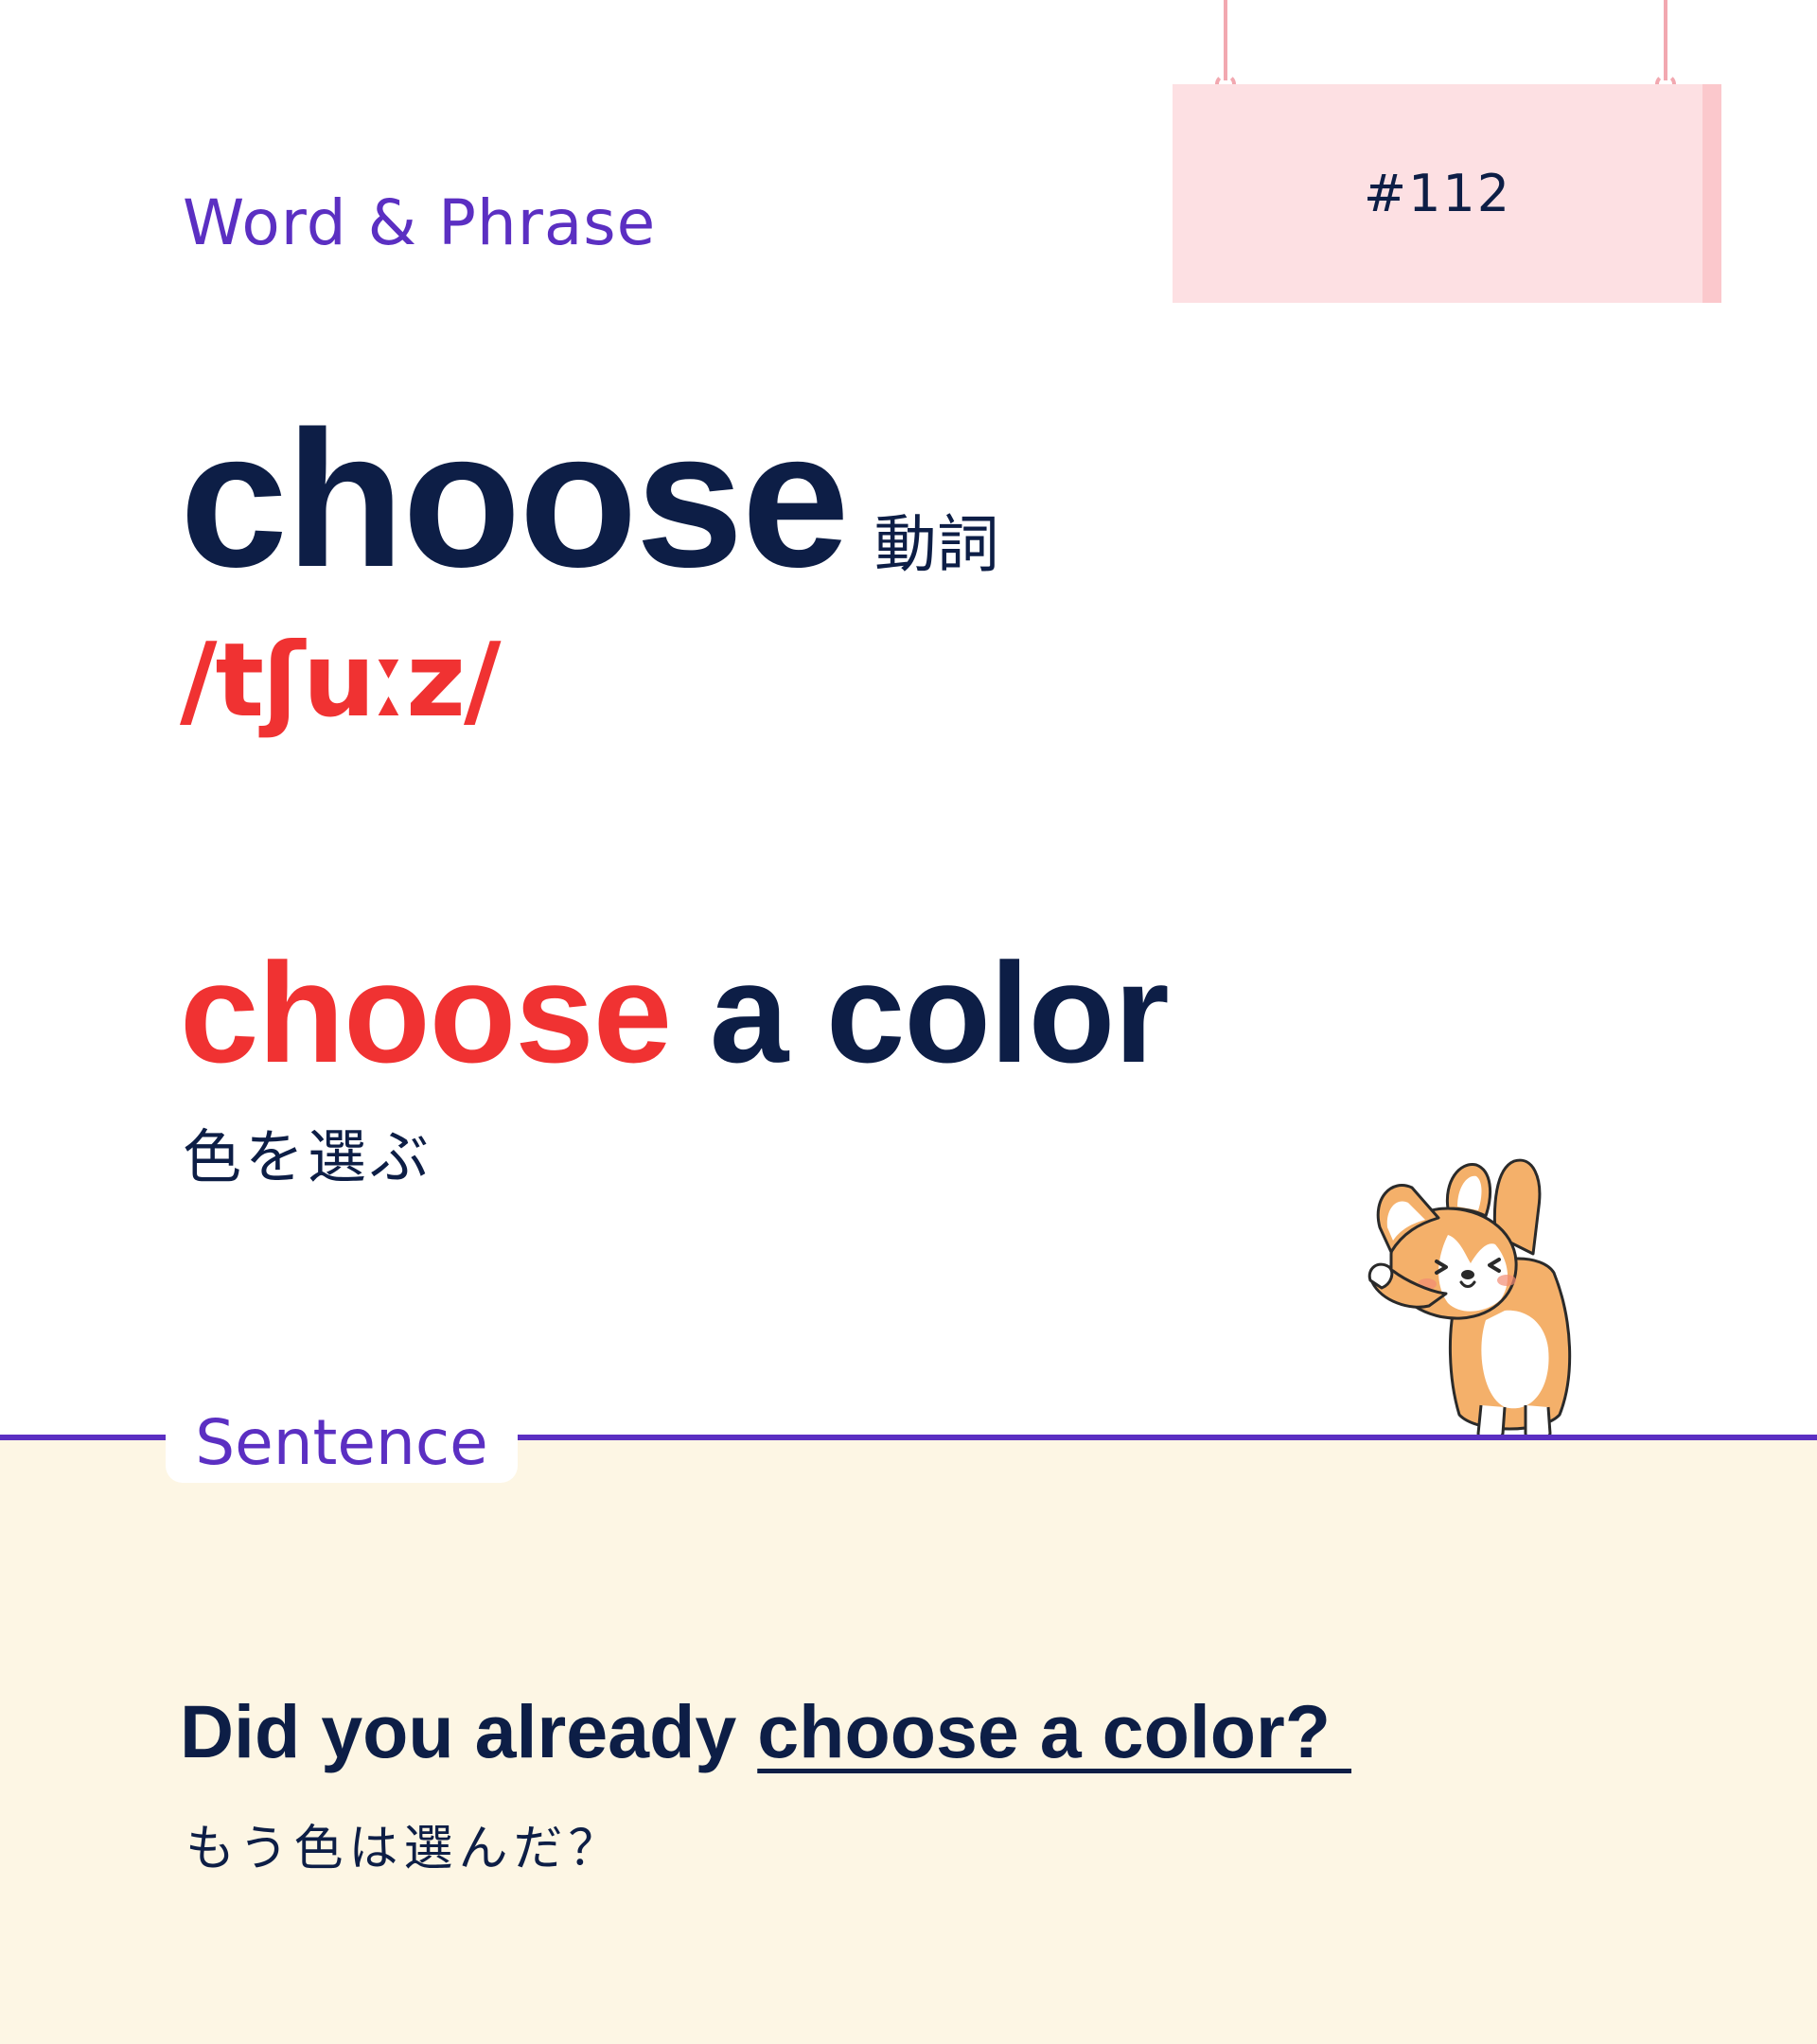 The width and height of the screenshot is (1817, 2044). What do you see at coordinates (308, 1156) in the screenshot?
I see `phrase-translation: 色を選ぶ` at bounding box center [308, 1156].